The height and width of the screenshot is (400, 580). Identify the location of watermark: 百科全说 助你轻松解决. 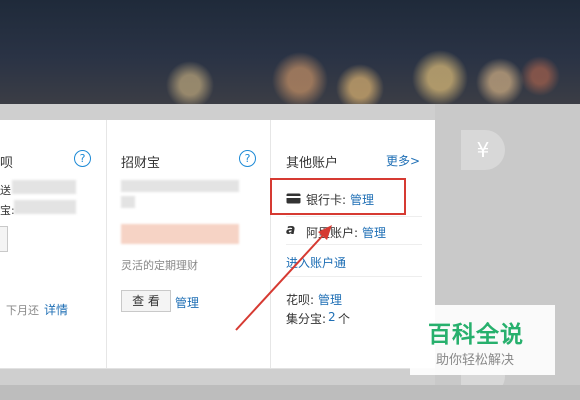
(482, 340).